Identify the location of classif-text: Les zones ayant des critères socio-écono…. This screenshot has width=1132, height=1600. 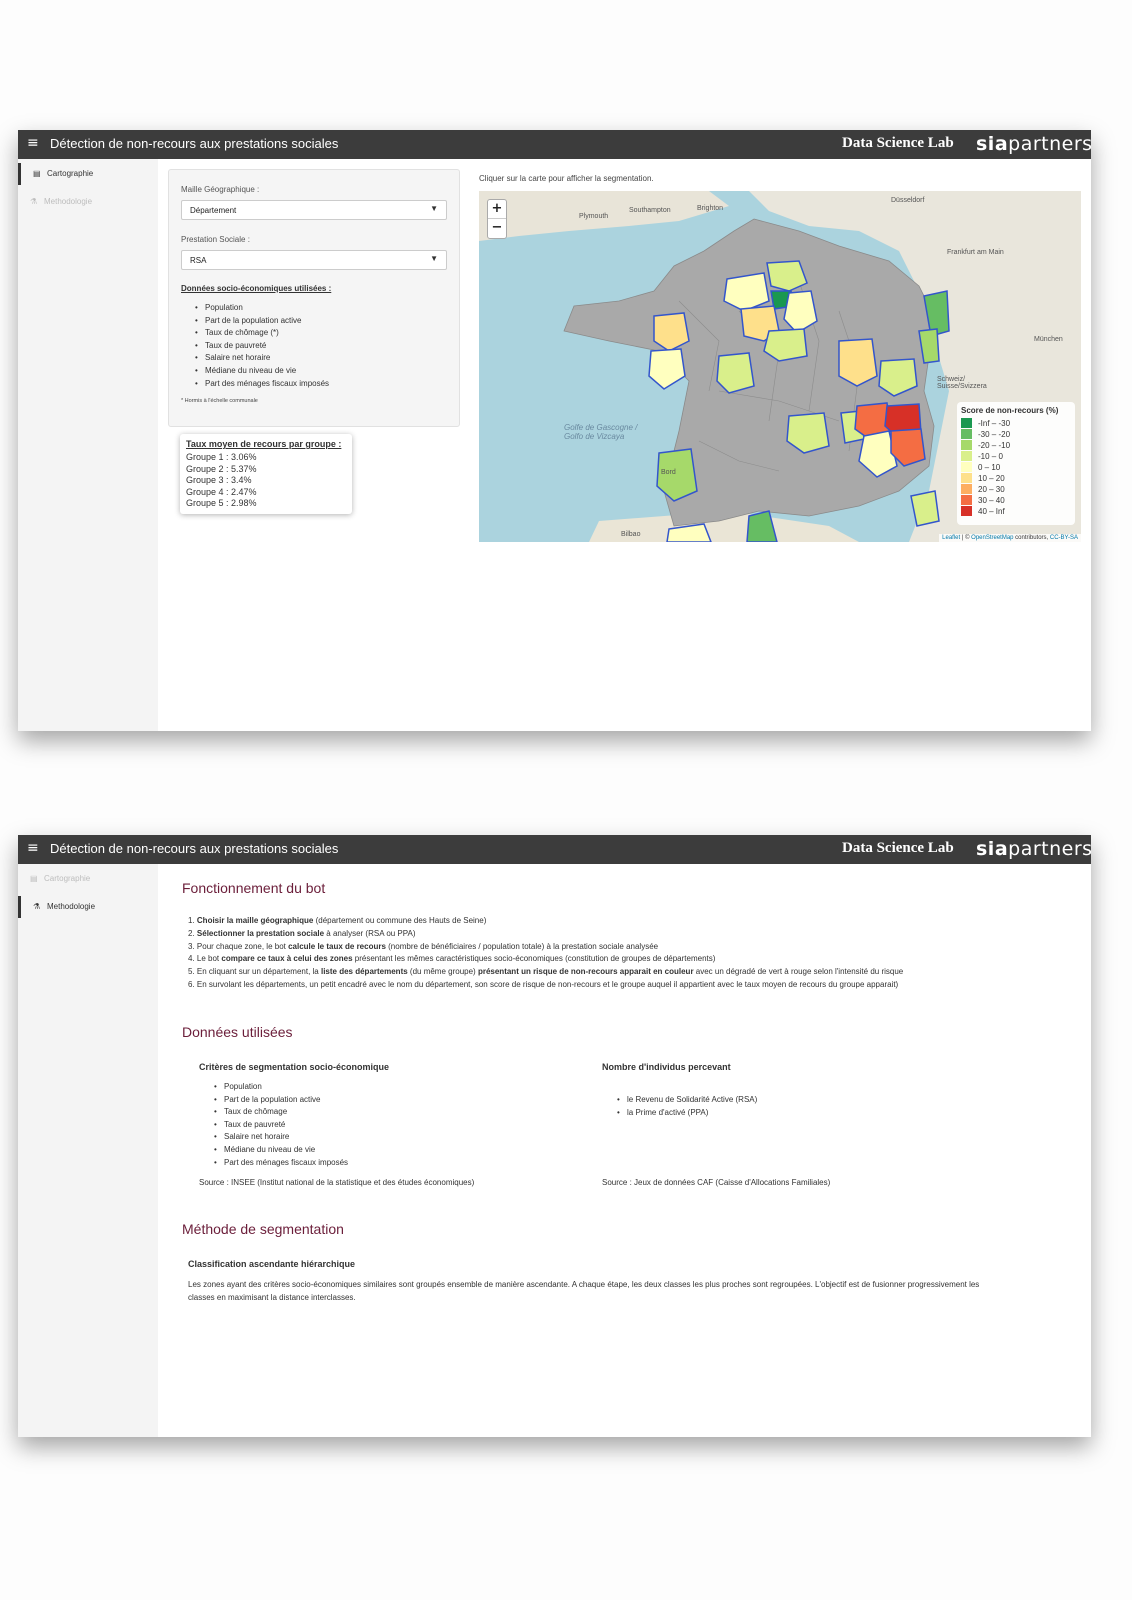
(584, 1291).